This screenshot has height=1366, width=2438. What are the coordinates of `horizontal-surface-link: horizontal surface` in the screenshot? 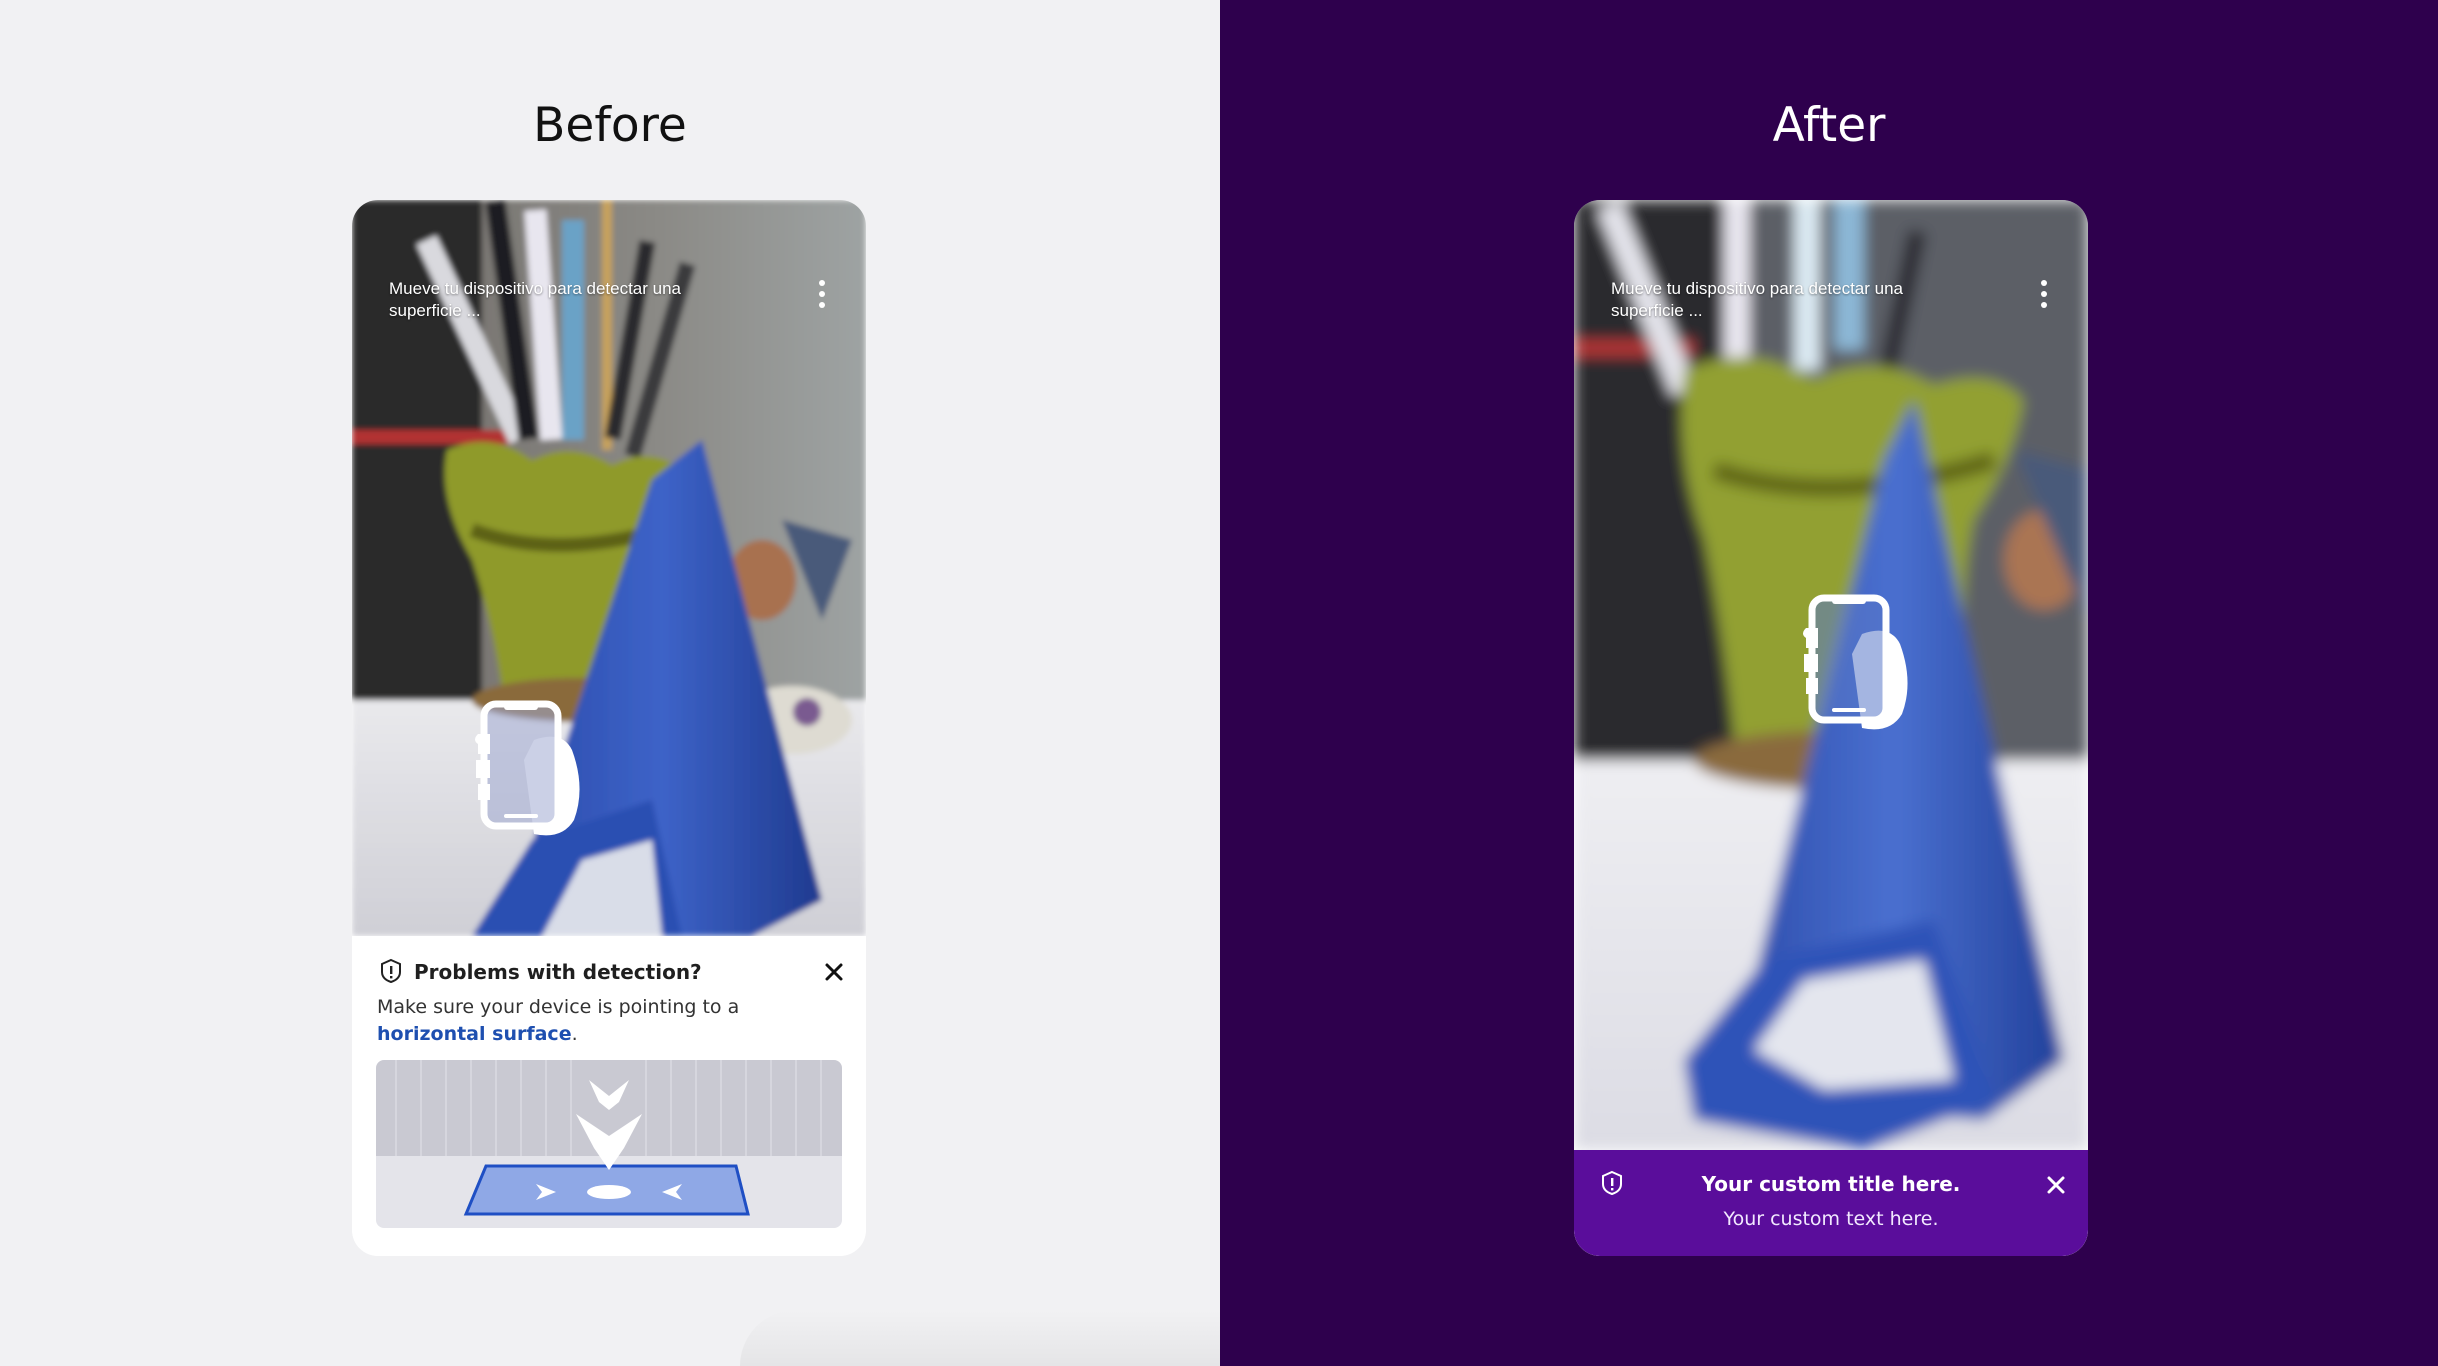 It's located at (474, 1034).